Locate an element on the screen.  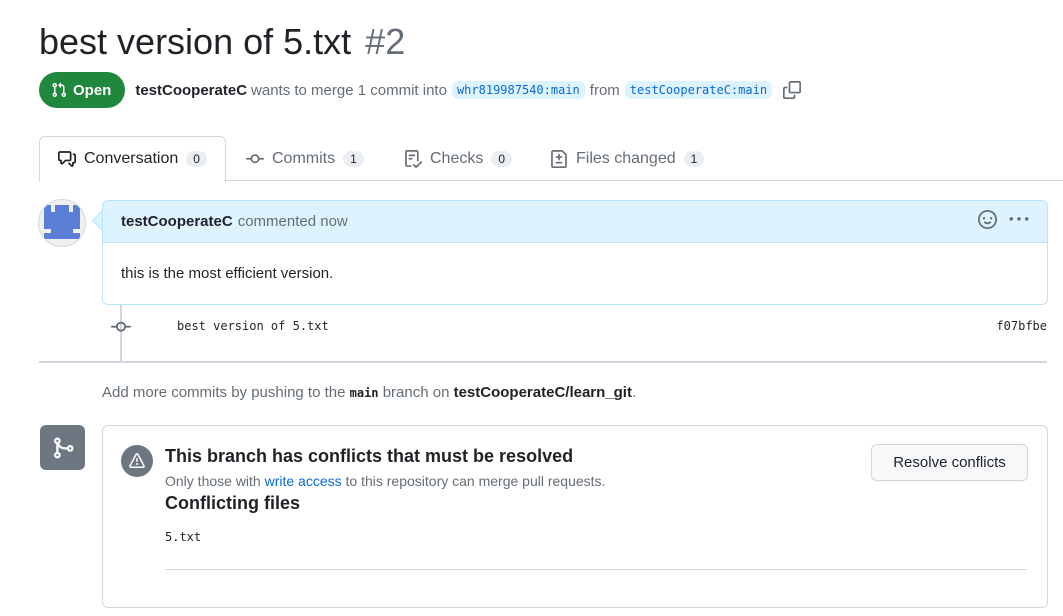
smiley-icon is located at coordinates (987, 221).